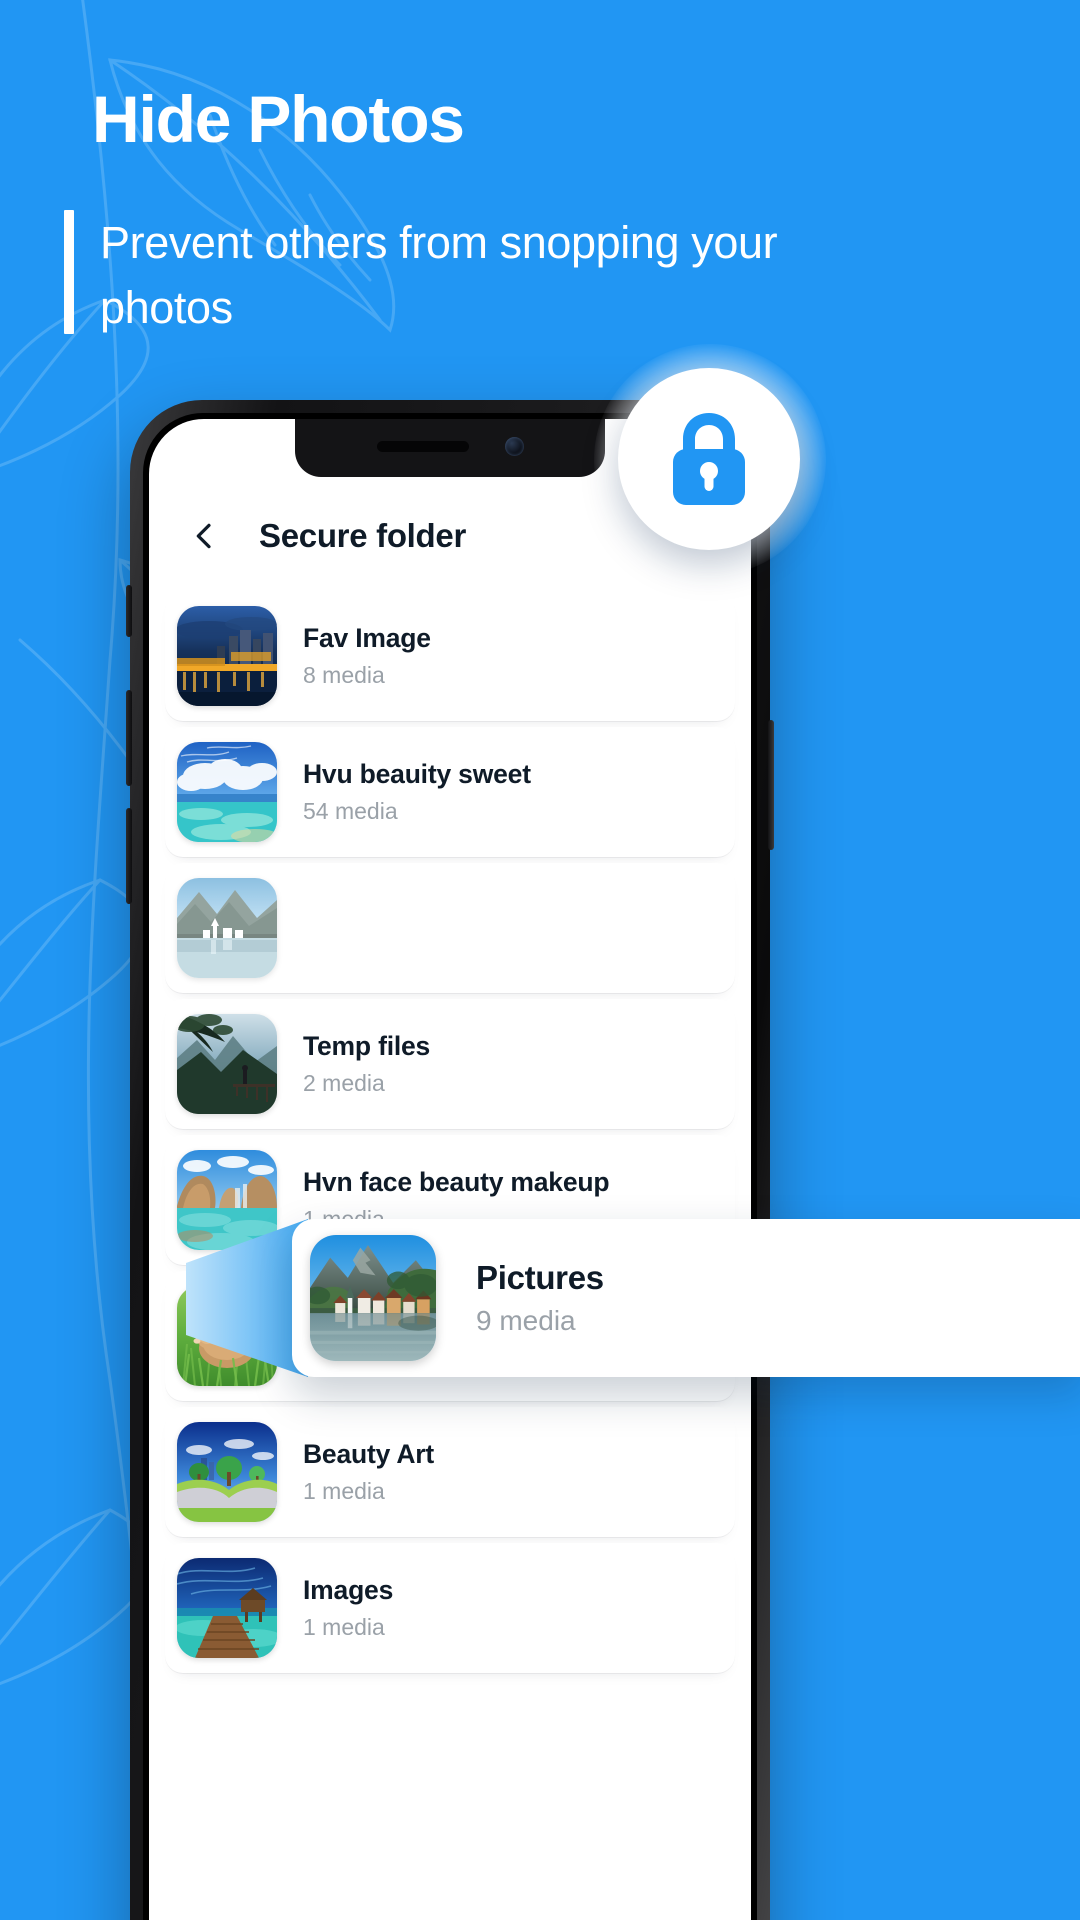  I want to click on lock-badge, so click(709, 459).